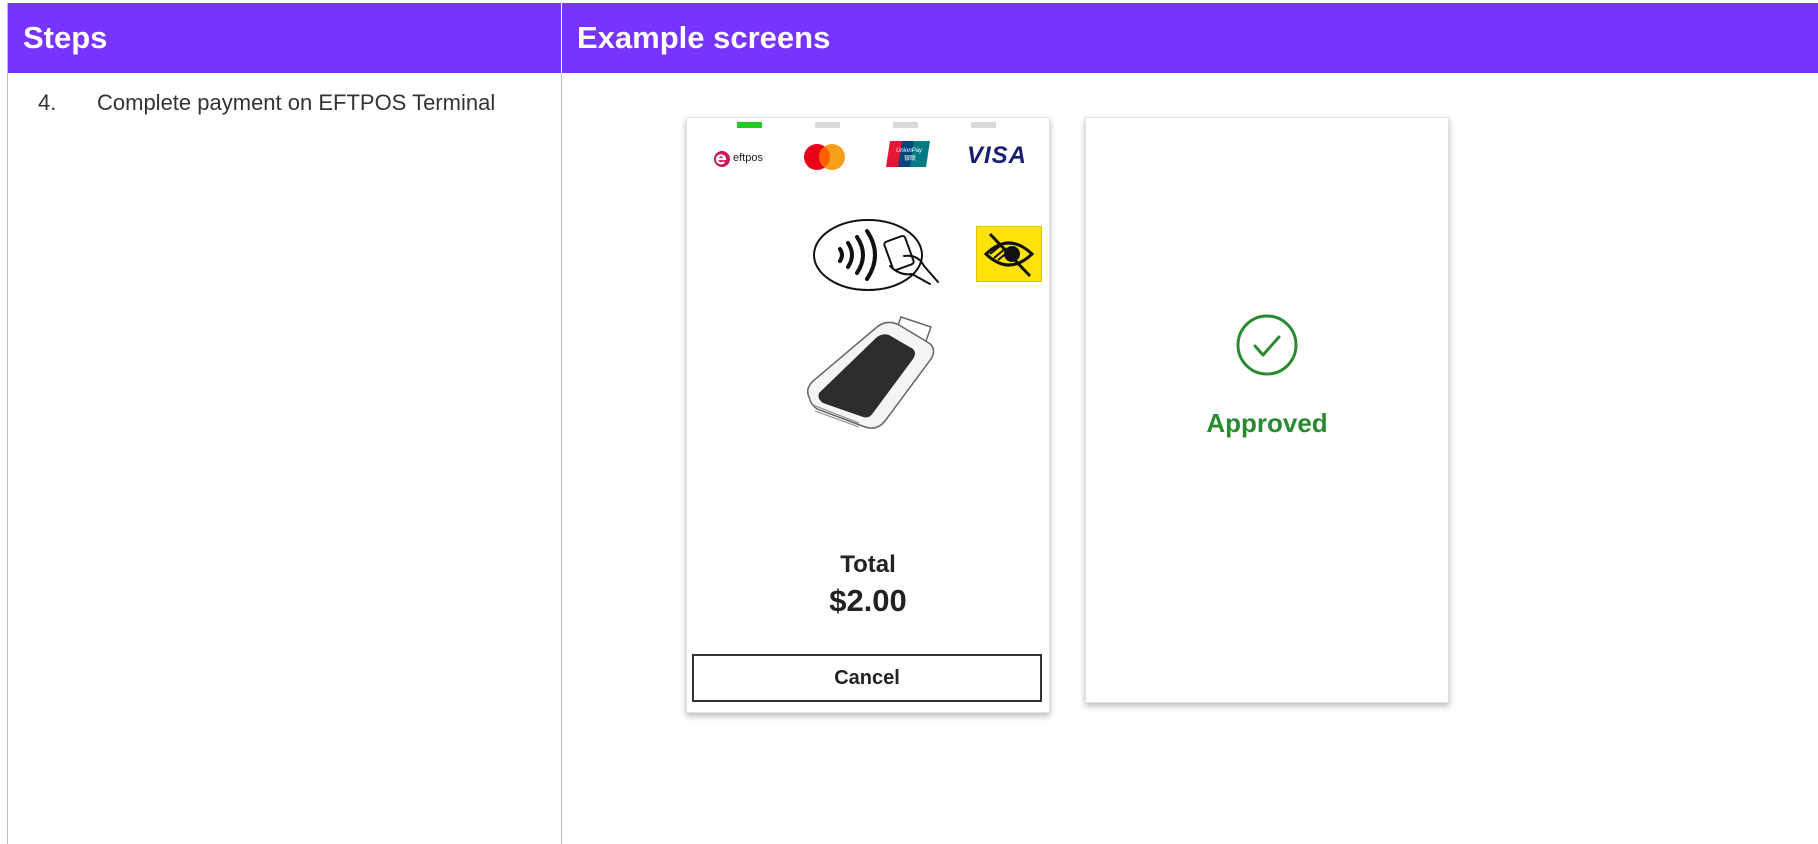 The image size is (1818, 844). Describe the element at coordinates (868, 564) in the screenshot. I see `total-label: Total` at that location.